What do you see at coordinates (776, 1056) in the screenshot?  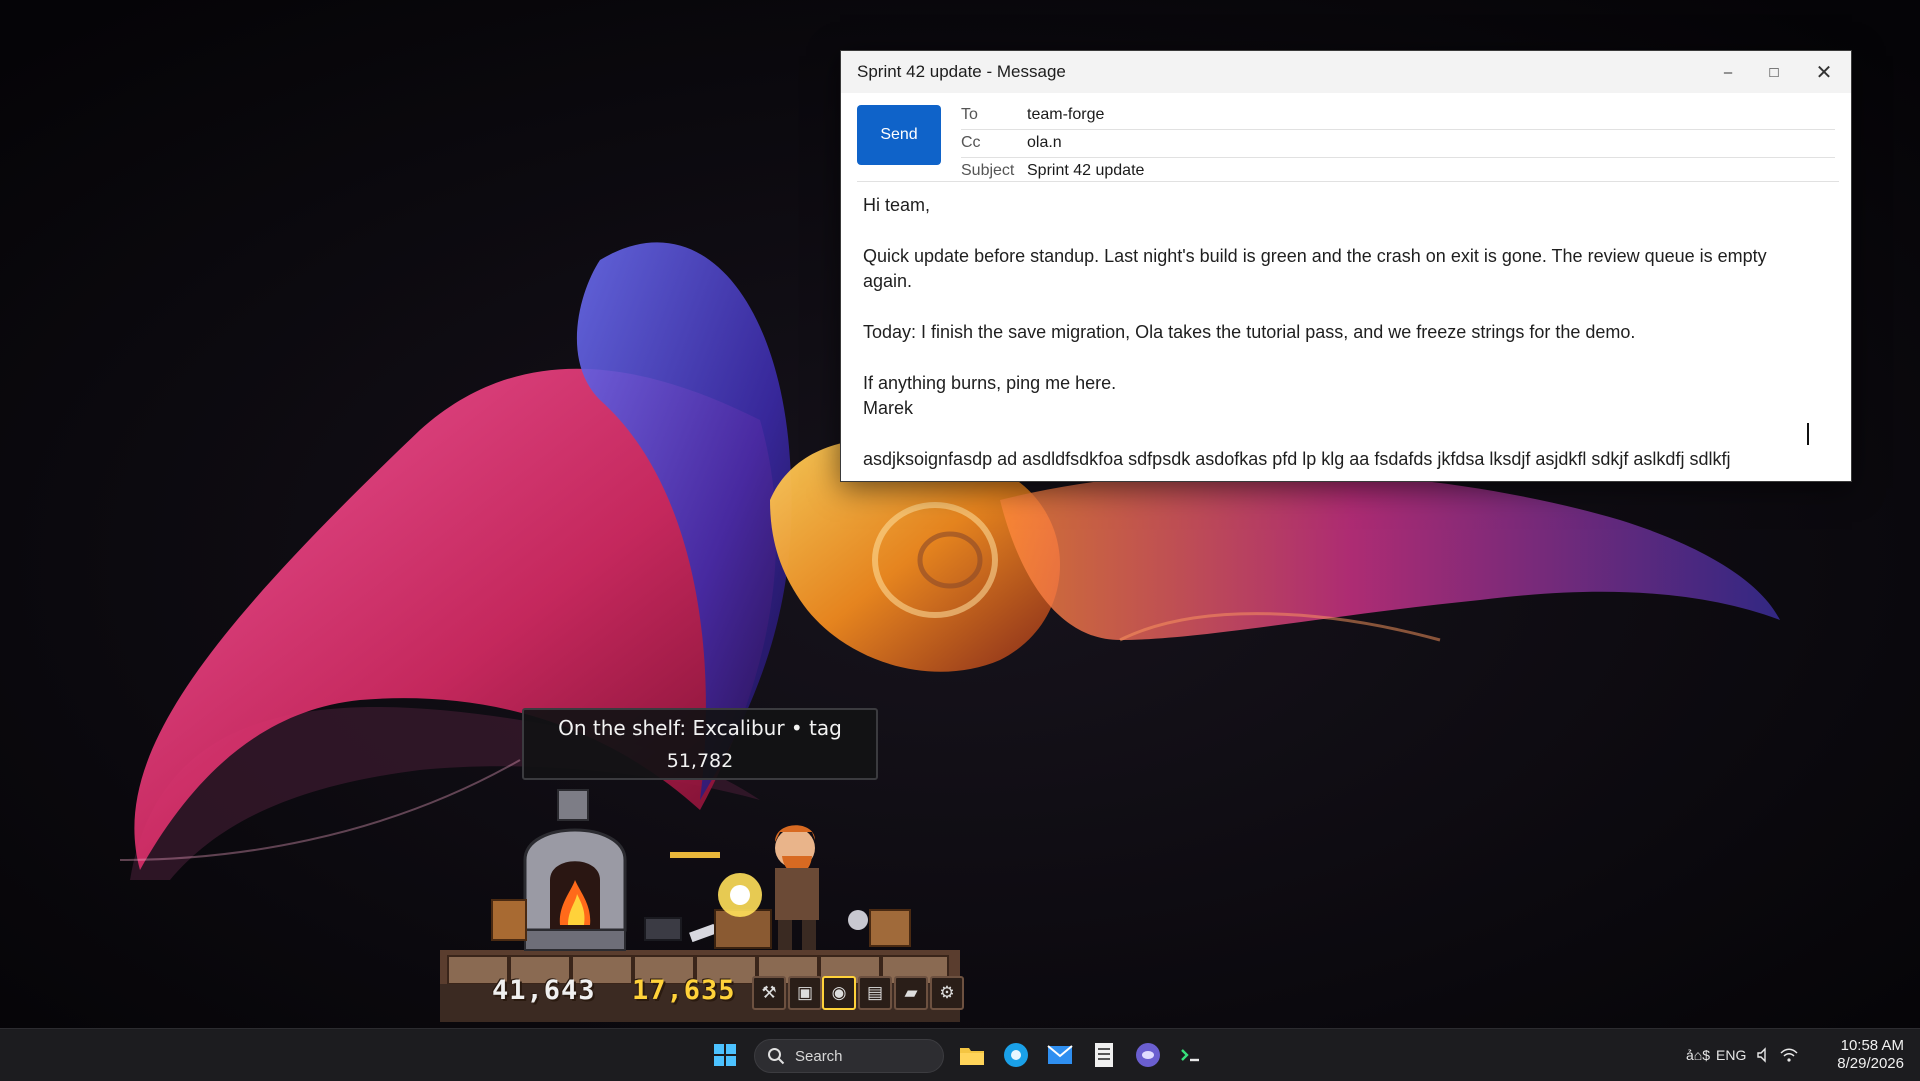 I see `search-icon` at bounding box center [776, 1056].